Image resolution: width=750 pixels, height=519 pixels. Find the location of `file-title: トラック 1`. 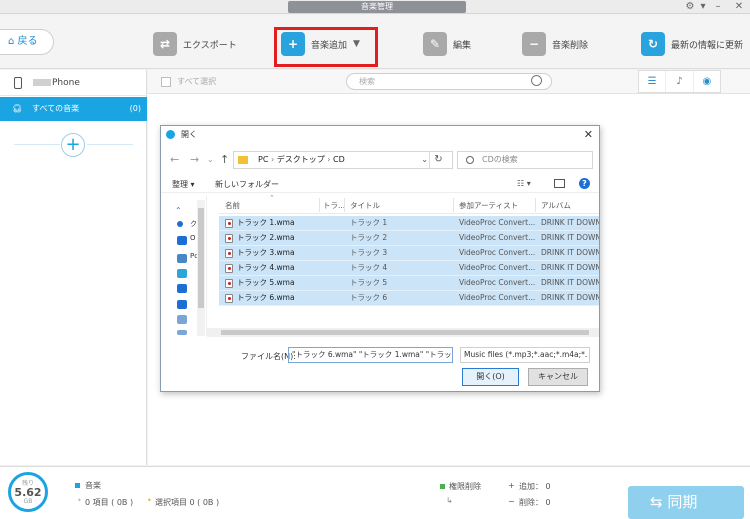

file-title: トラック 1 is located at coordinates (369, 222).